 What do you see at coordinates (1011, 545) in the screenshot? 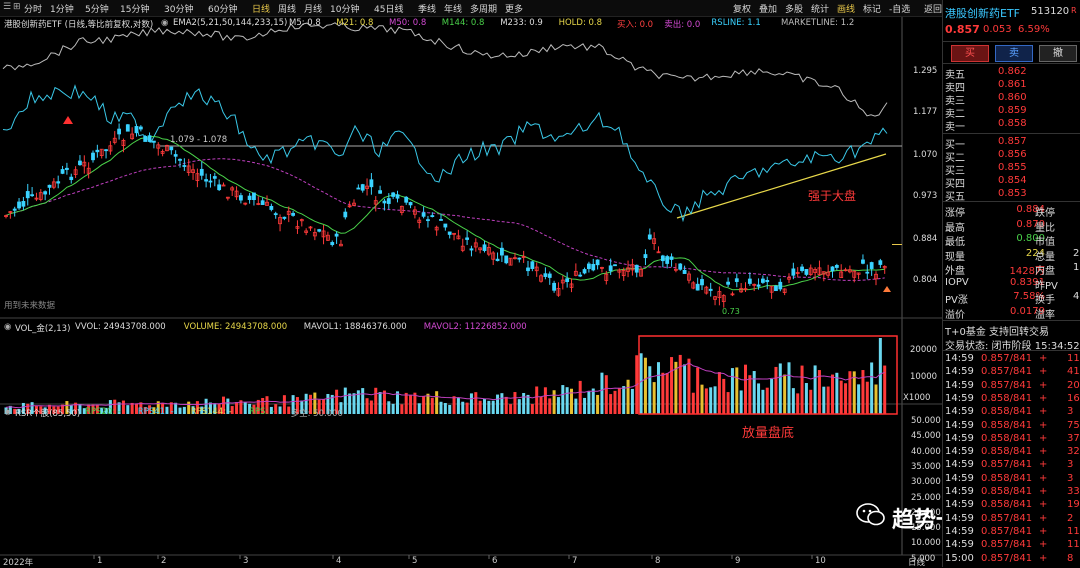
I see `tick-row: 14:59 0.857/841 +110` at bounding box center [1011, 545].